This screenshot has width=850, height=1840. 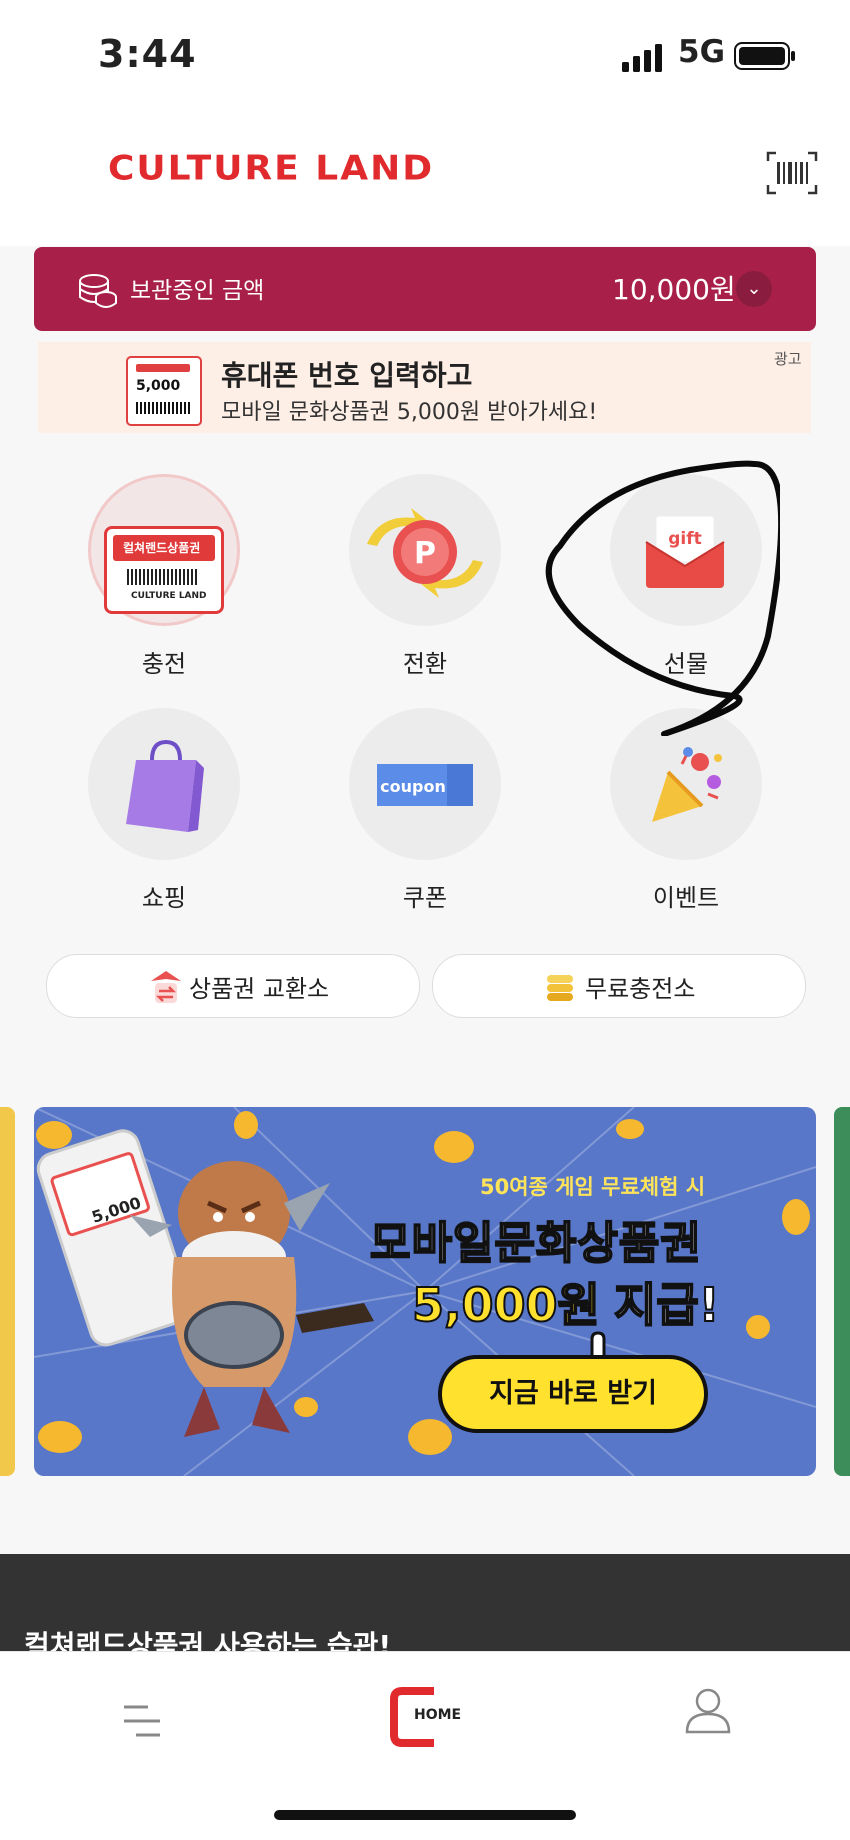 I want to click on exchange-icon, so click(x=166, y=987).